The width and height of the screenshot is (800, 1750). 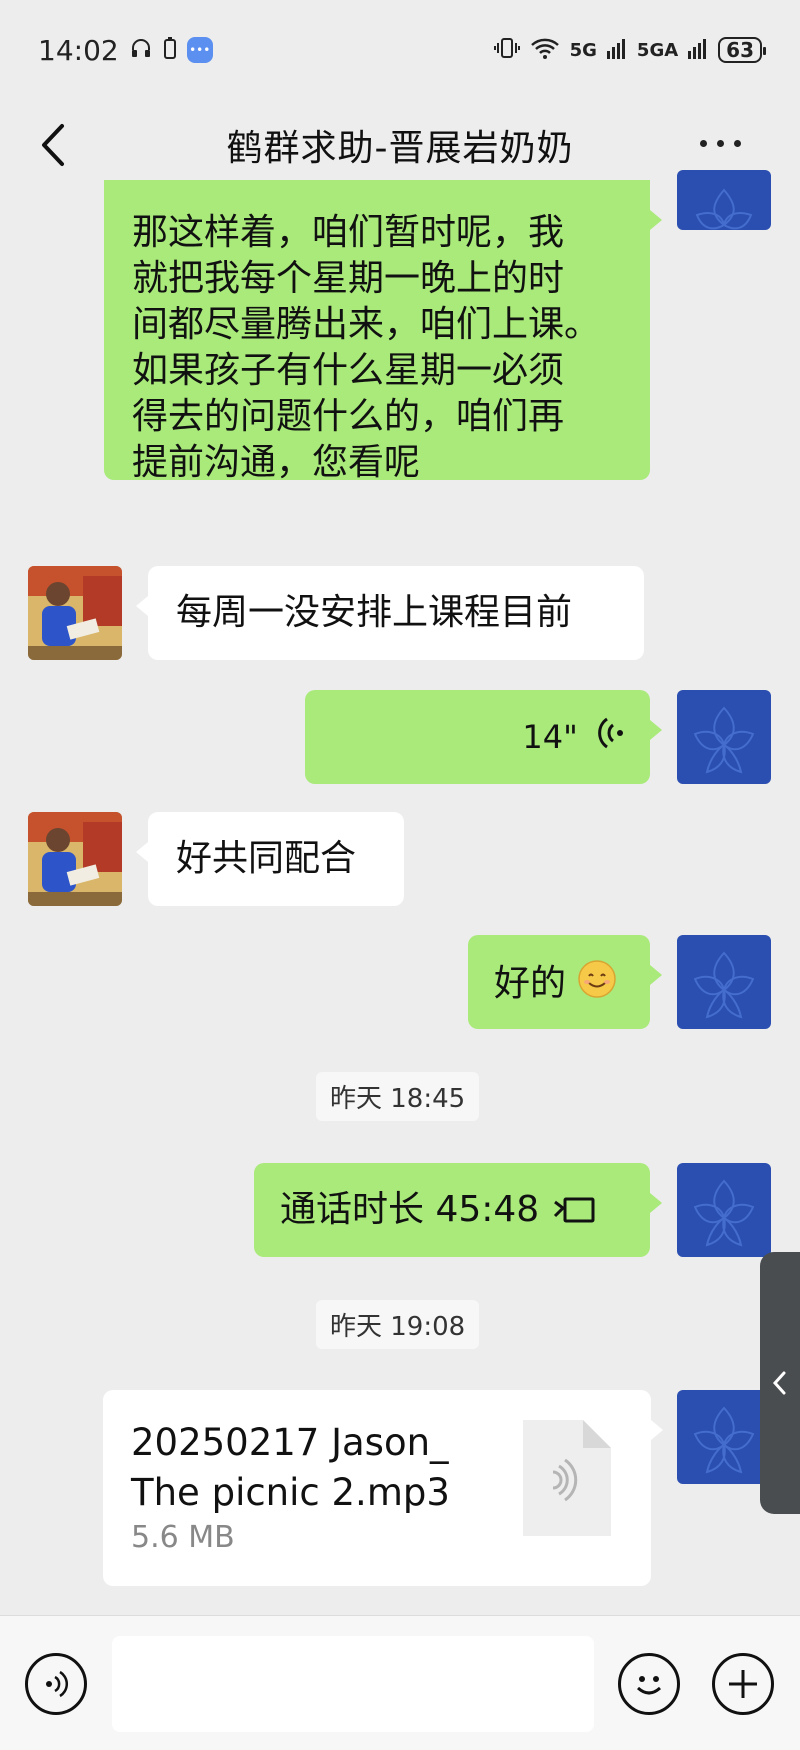 I want to click on outgoing-message-bubble: 好的, so click(x=565, y=982).